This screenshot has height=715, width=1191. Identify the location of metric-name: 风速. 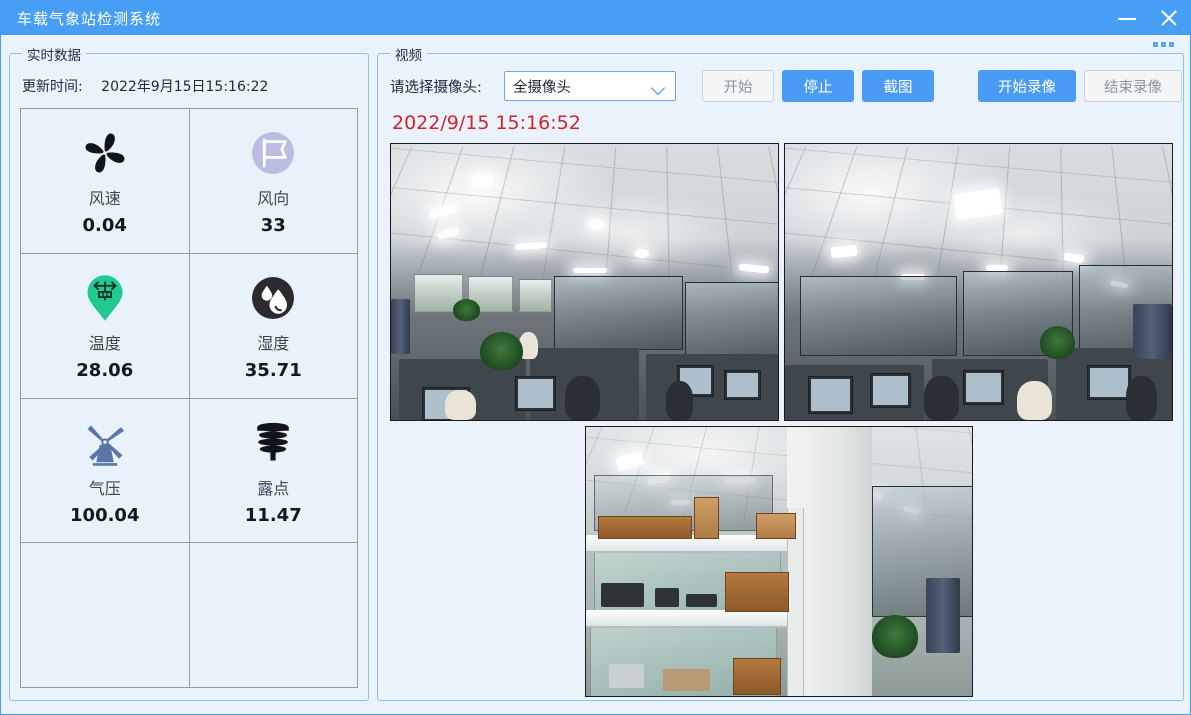
(104, 199).